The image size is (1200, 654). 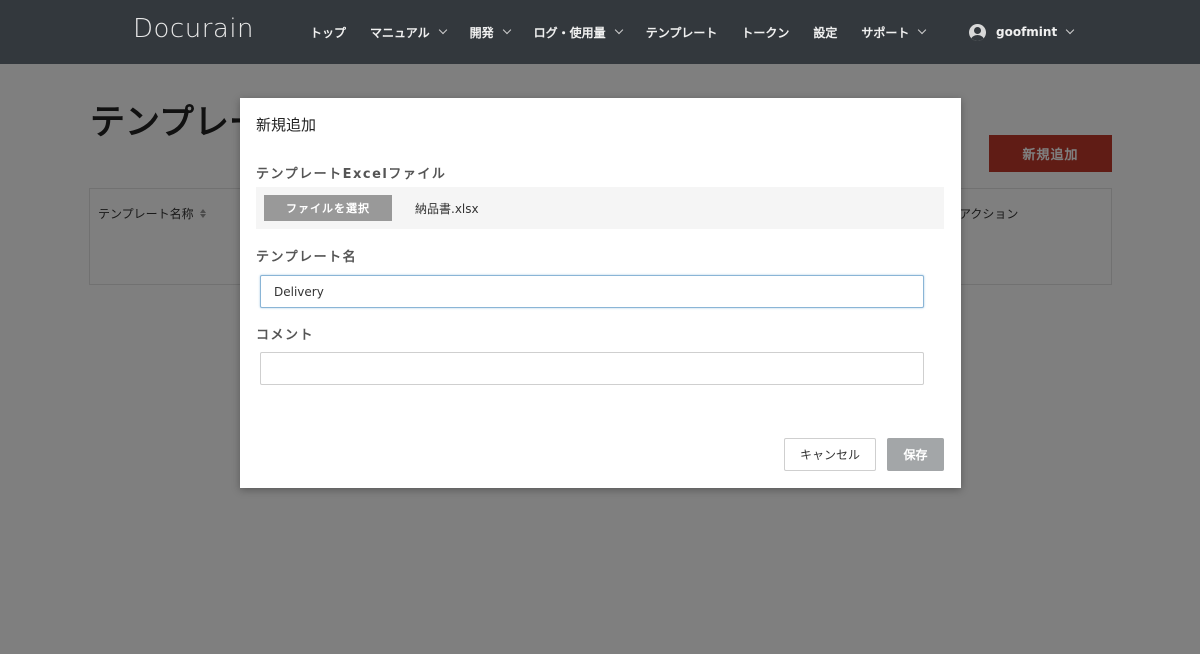 I want to click on comment-input, so click(x=592, y=368).